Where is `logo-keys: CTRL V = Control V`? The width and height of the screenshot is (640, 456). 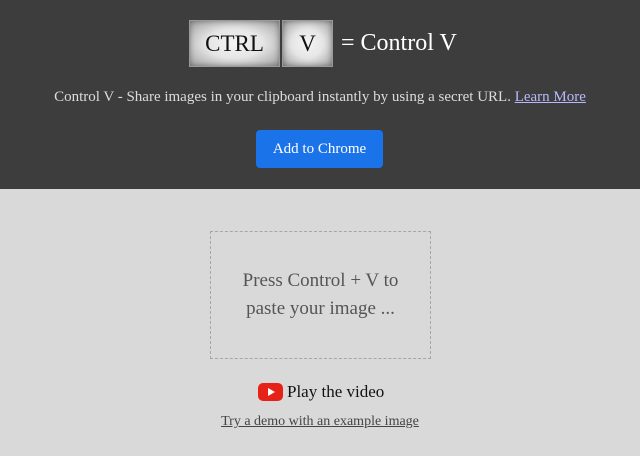
logo-keys: CTRL V = Control V is located at coordinates (323, 43).